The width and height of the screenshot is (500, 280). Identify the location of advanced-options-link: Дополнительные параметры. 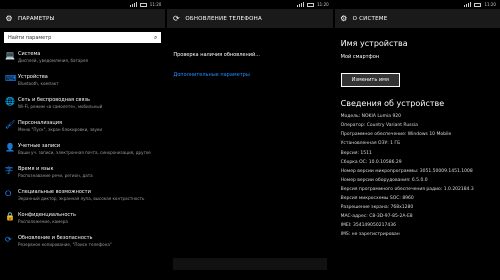
(249, 75).